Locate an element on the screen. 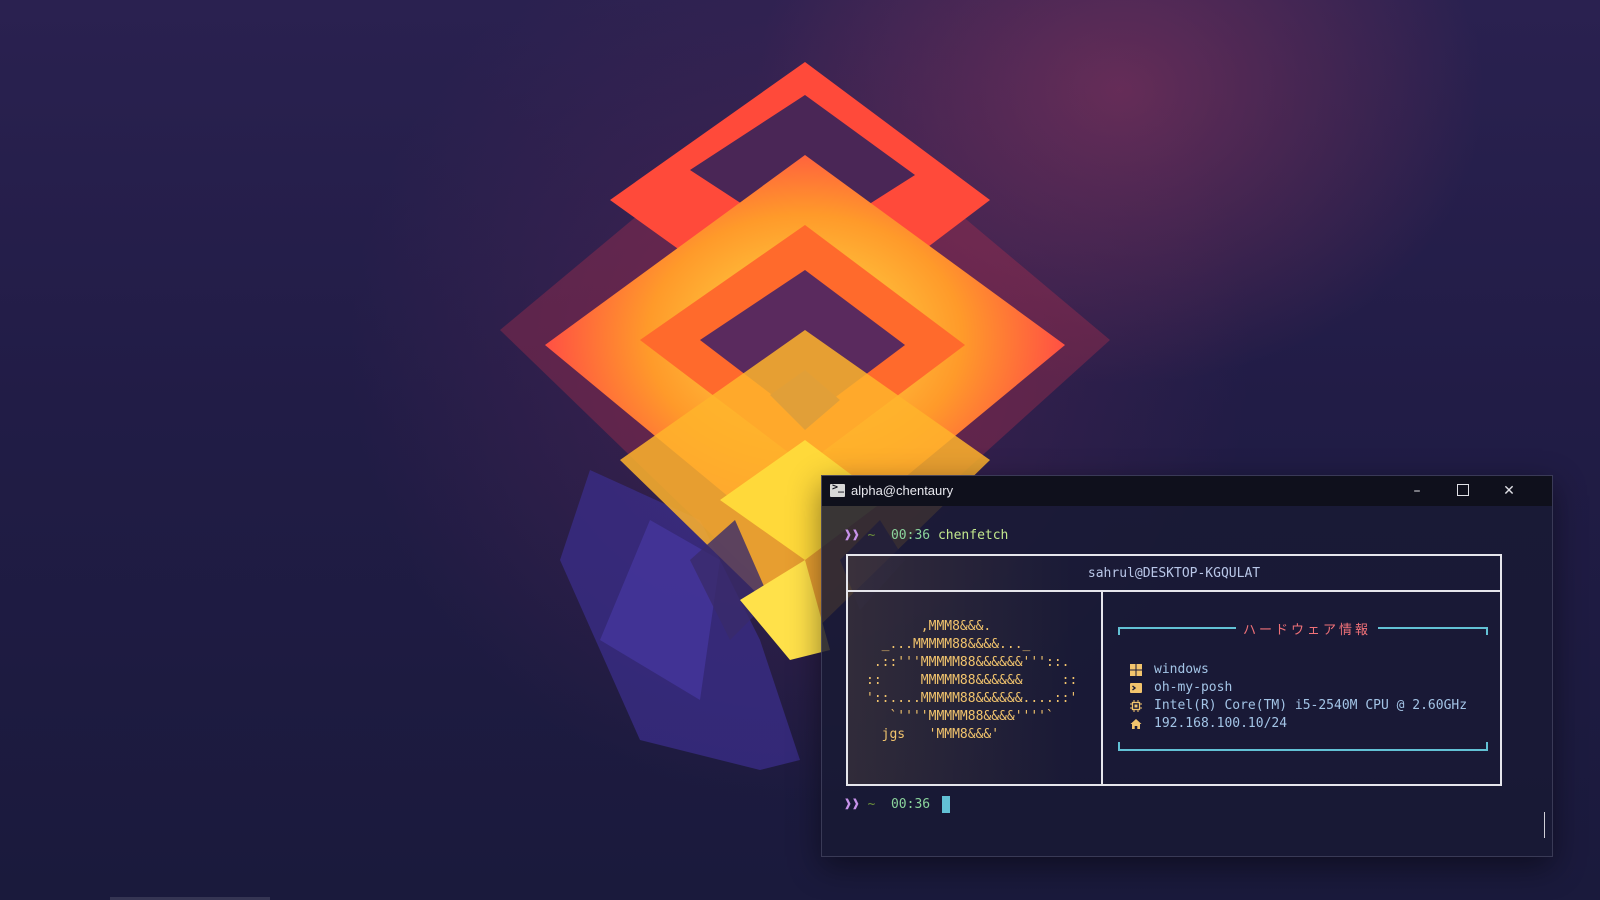 This screenshot has width=1600, height=900. terminal-icon is located at coordinates (1136, 688).